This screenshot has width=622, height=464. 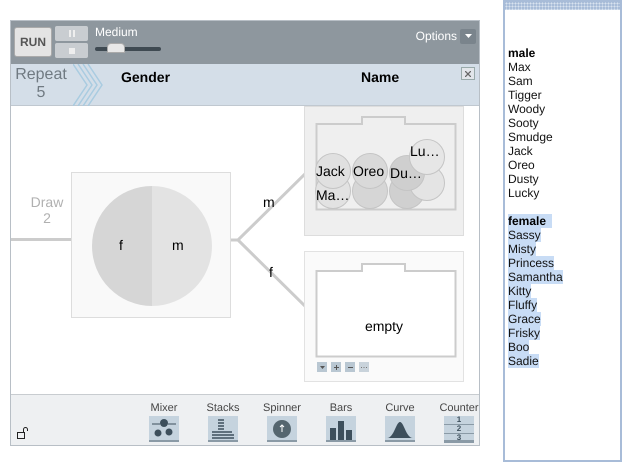 I want to click on counter-device-button: 1 2 3, so click(x=459, y=429).